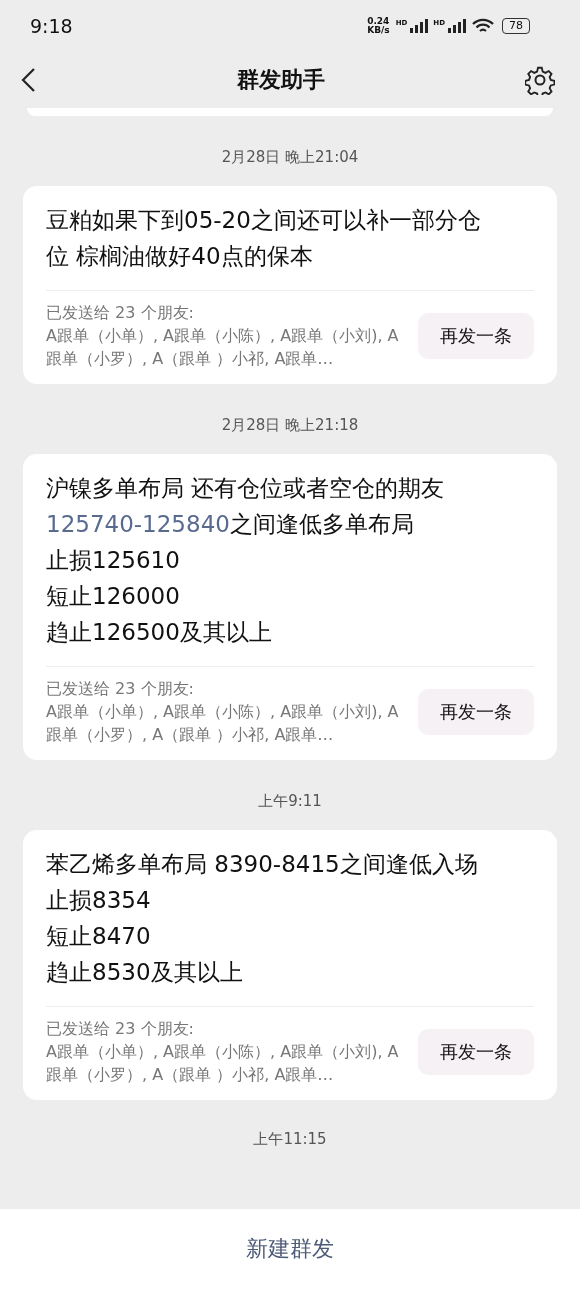 The image size is (580, 1289). What do you see at coordinates (28, 80) in the screenshot?
I see `back-icon` at bounding box center [28, 80].